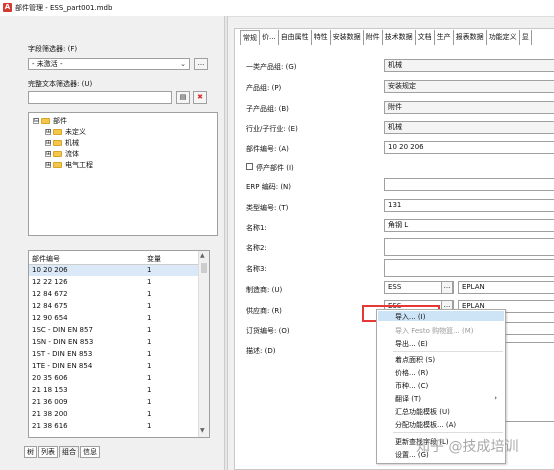 The width and height of the screenshot is (554, 470). Describe the element at coordinates (408, 399) in the screenshot. I see `menu-item-translate: 翻译 (T)` at that location.